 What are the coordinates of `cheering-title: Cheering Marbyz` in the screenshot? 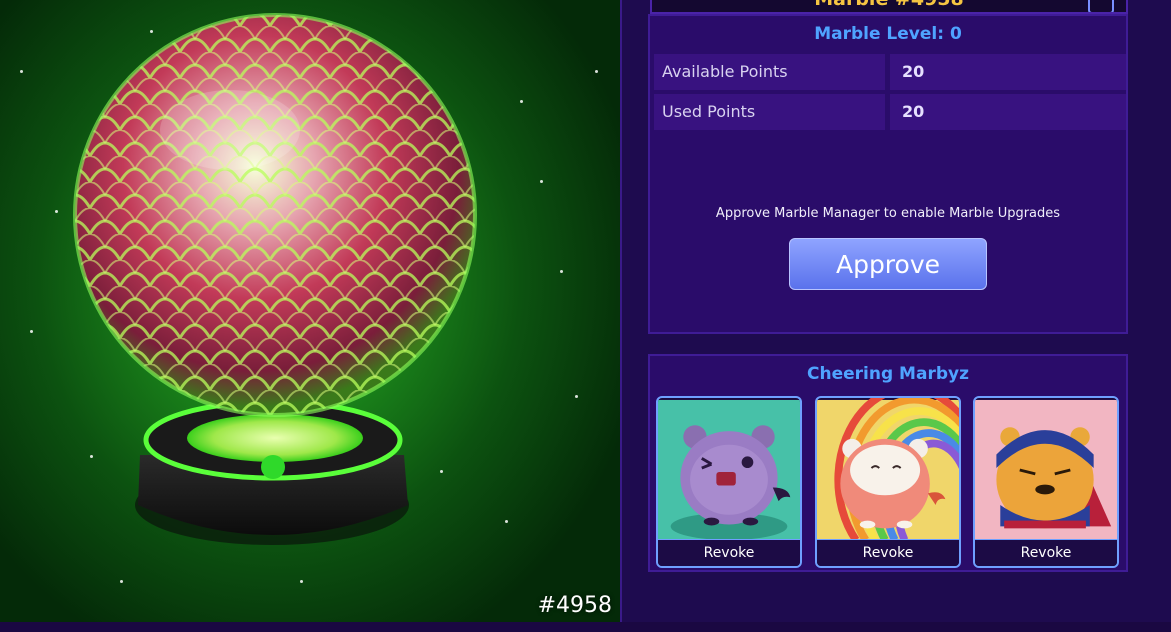 It's located at (888, 374).